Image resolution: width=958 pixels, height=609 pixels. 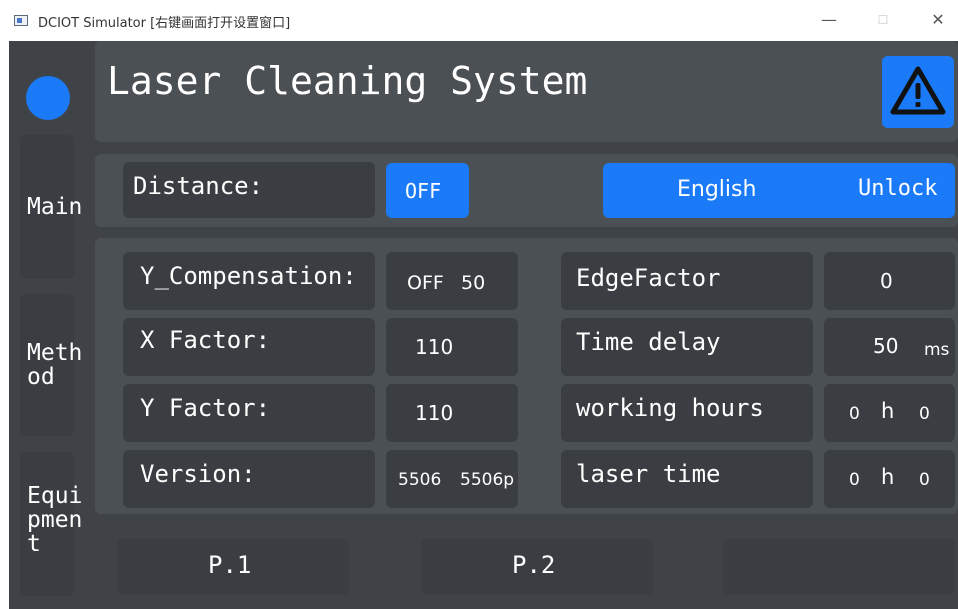 I want to click on x-factor-label: X Factor:, so click(x=205, y=340).